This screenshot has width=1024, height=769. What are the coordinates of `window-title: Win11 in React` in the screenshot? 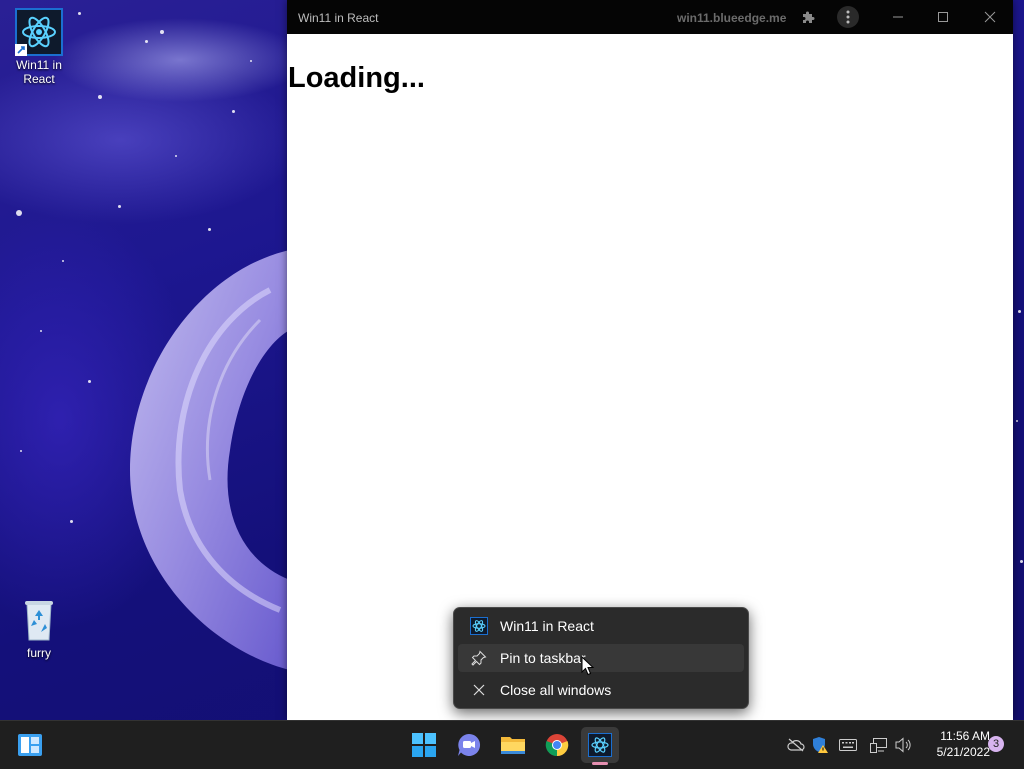 It's located at (338, 18).